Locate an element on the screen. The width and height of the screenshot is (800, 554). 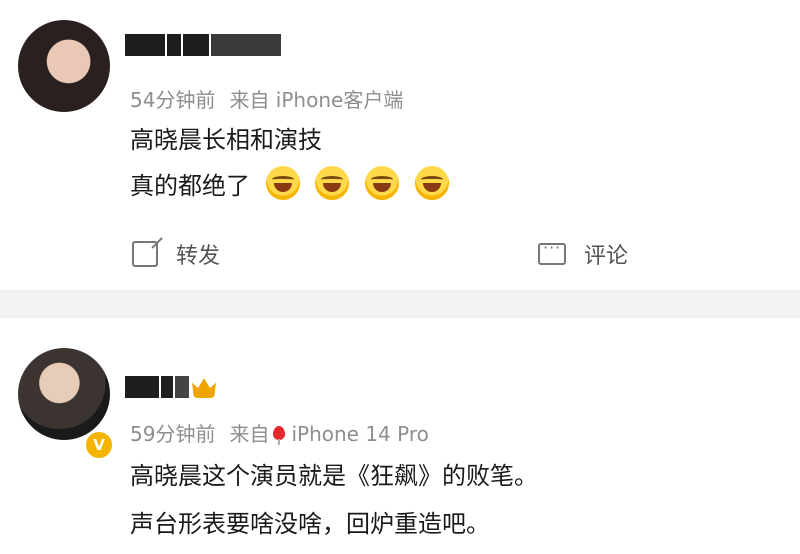
comment-button: 评论 is located at coordinates (583, 254).